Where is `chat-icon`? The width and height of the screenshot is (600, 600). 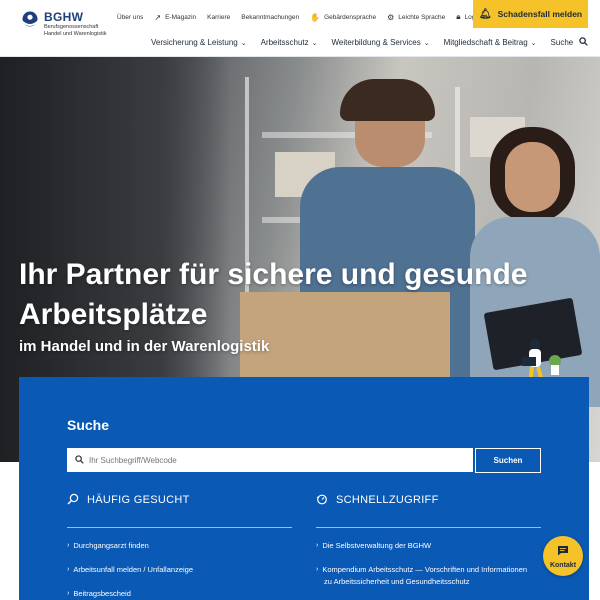 chat-icon is located at coordinates (563, 552).